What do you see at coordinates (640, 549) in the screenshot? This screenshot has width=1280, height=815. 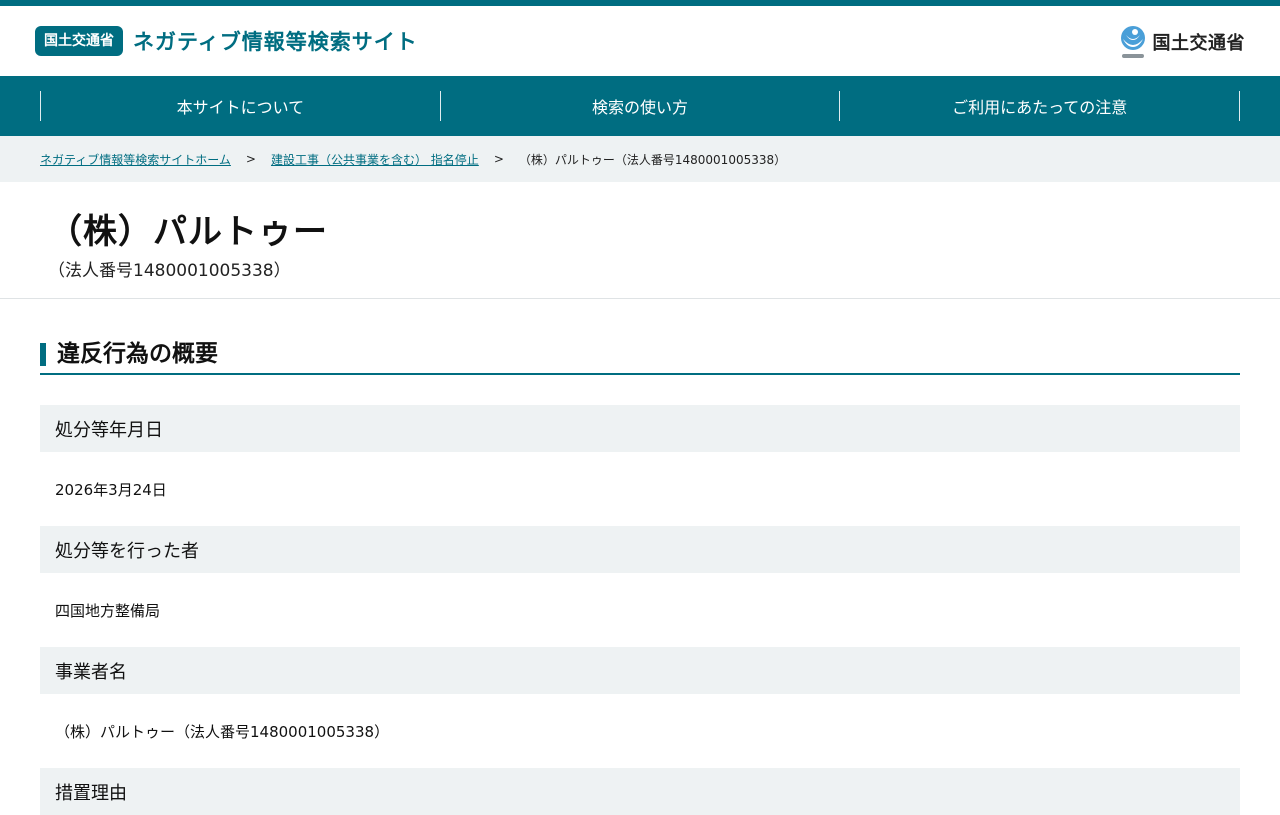 I see `field-label-authority: 処分等を行った者` at bounding box center [640, 549].